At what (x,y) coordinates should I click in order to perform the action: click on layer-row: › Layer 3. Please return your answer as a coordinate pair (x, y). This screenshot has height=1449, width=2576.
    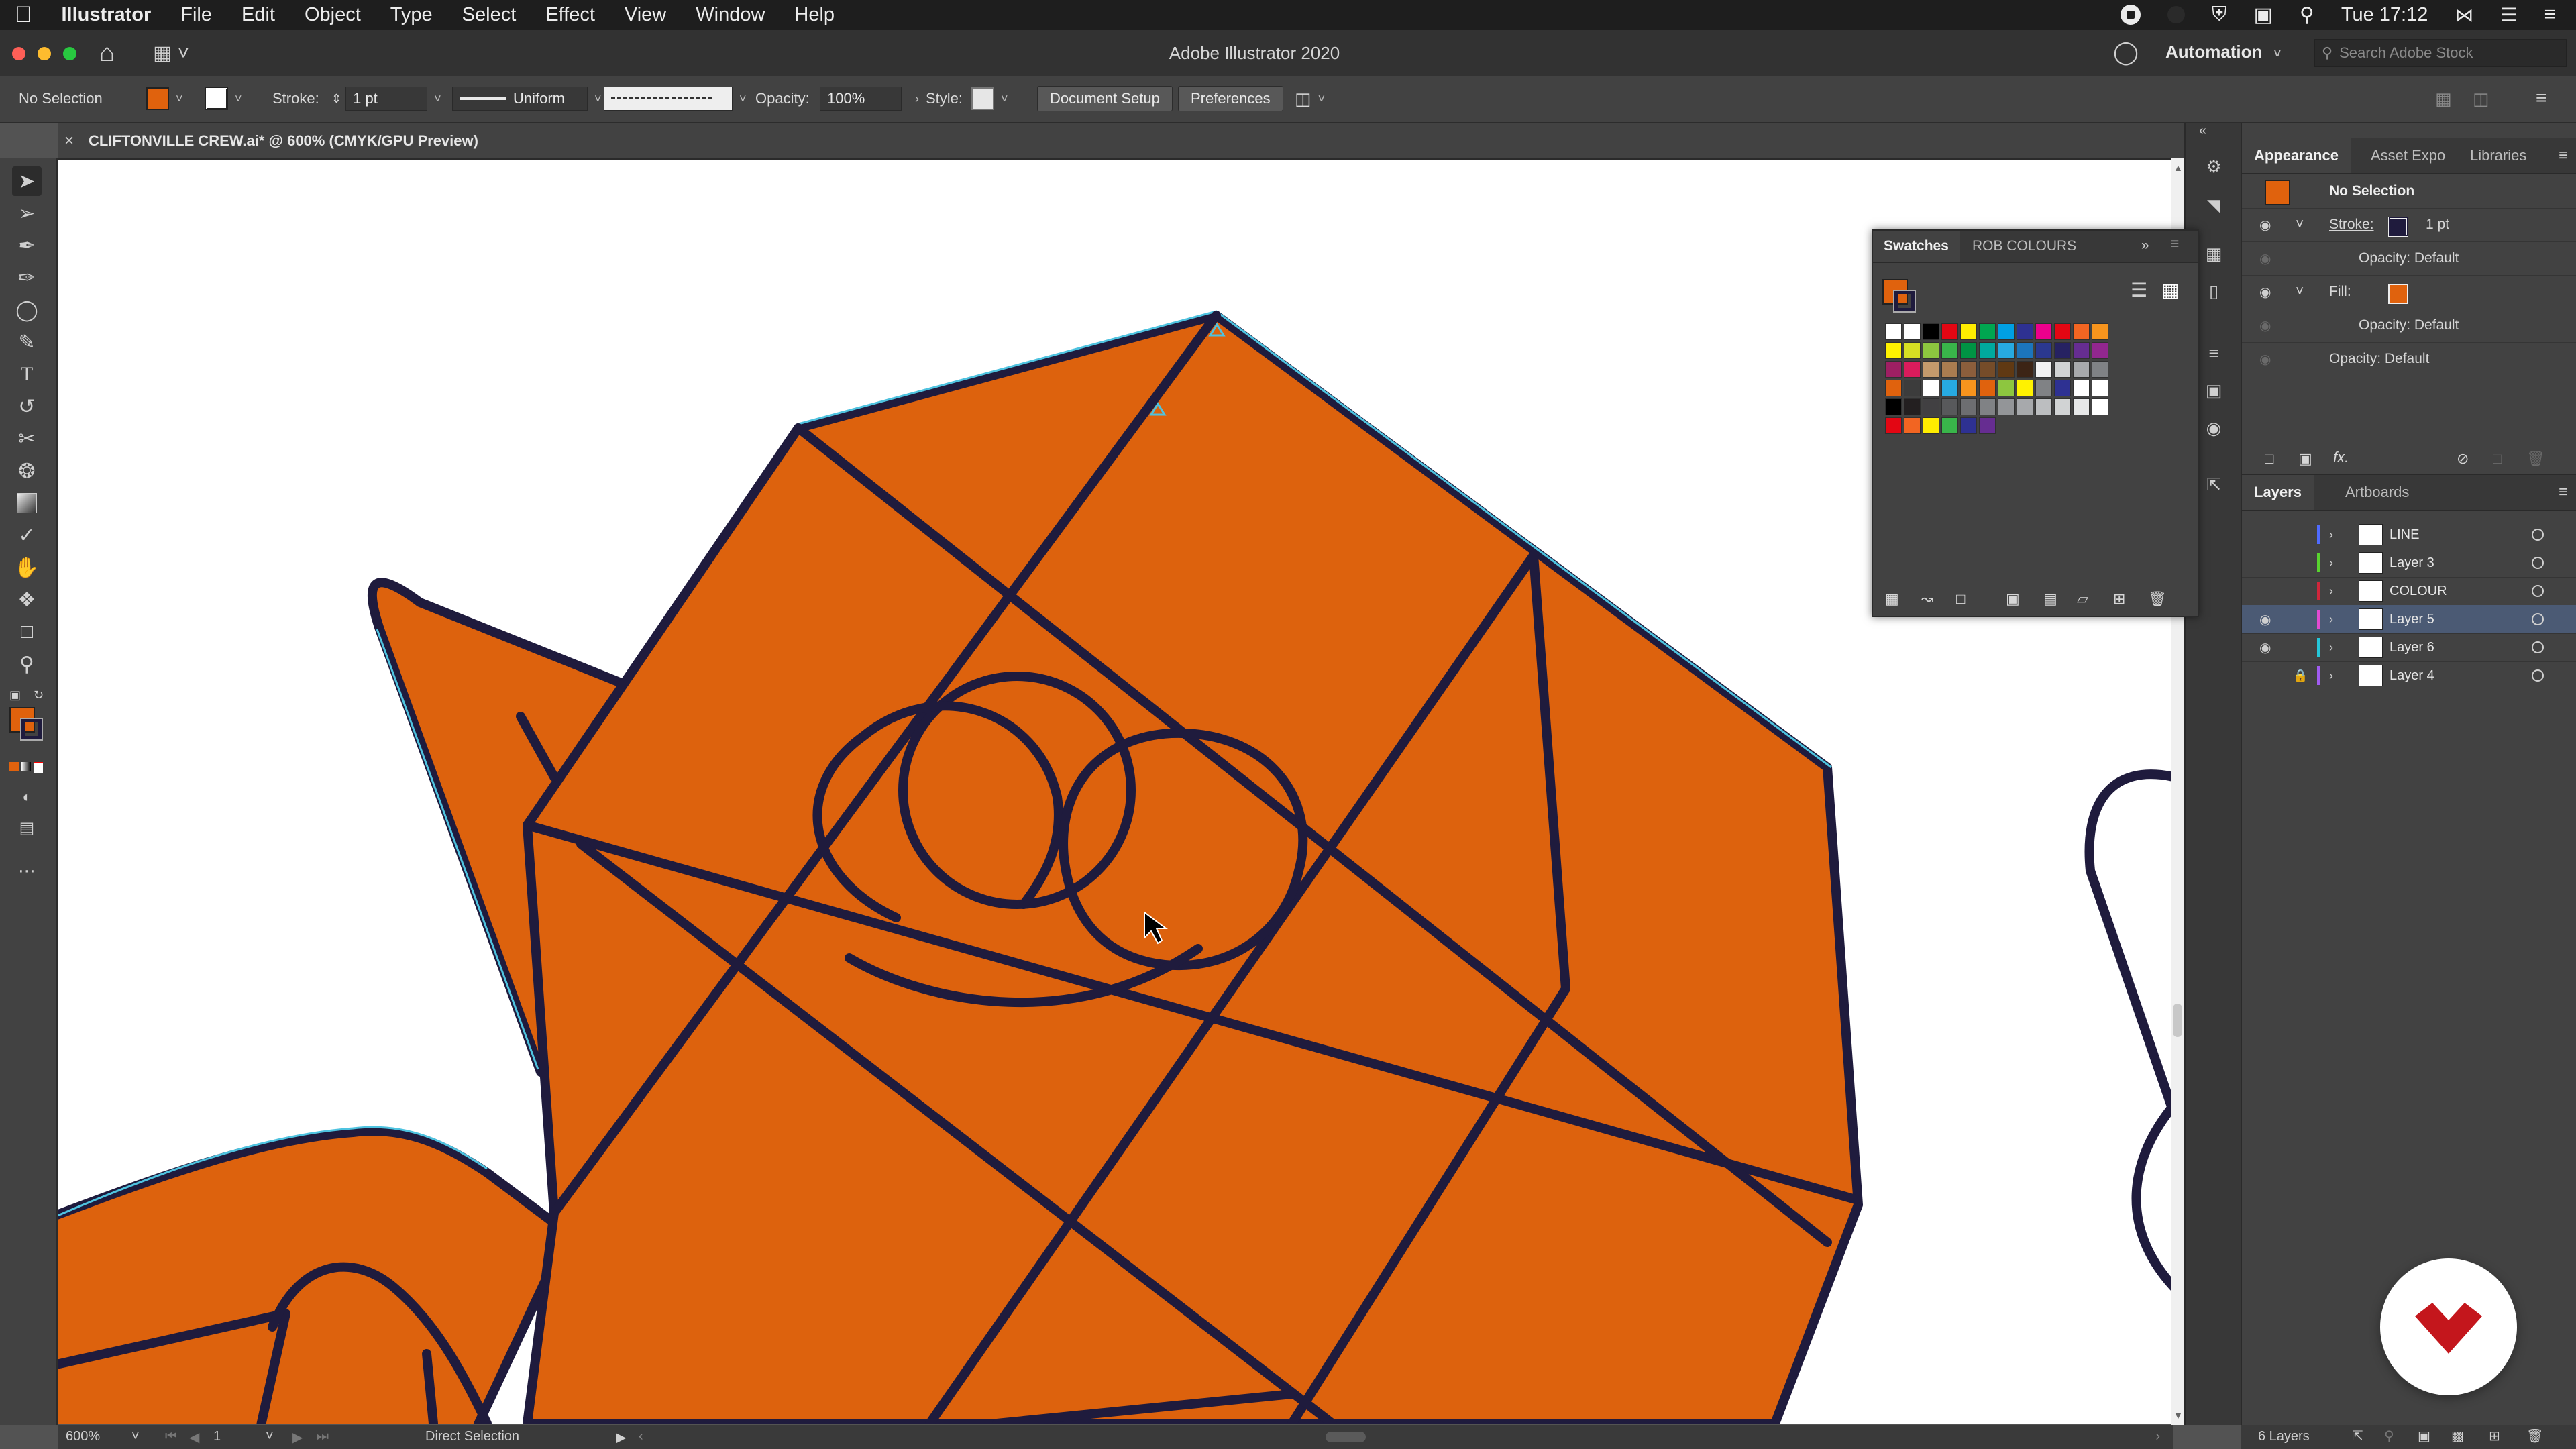
    Looking at the image, I should click on (2409, 563).